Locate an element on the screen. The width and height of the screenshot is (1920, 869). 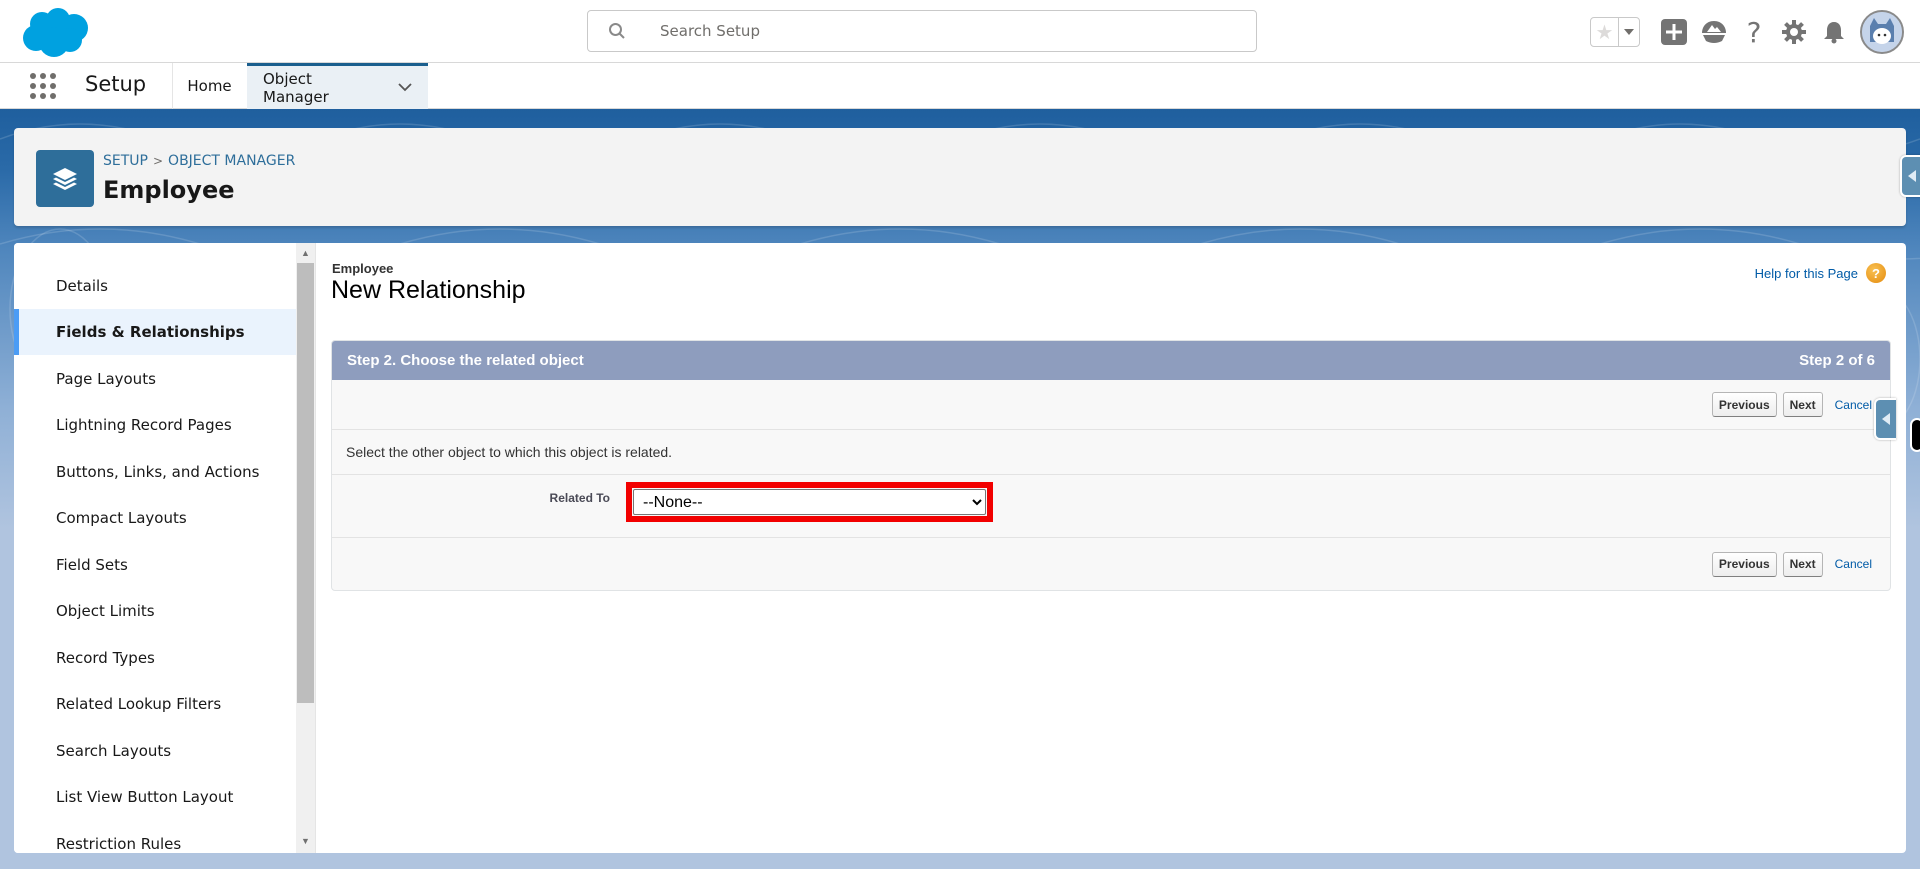
next-button-top: Next is located at coordinates (1802, 404).